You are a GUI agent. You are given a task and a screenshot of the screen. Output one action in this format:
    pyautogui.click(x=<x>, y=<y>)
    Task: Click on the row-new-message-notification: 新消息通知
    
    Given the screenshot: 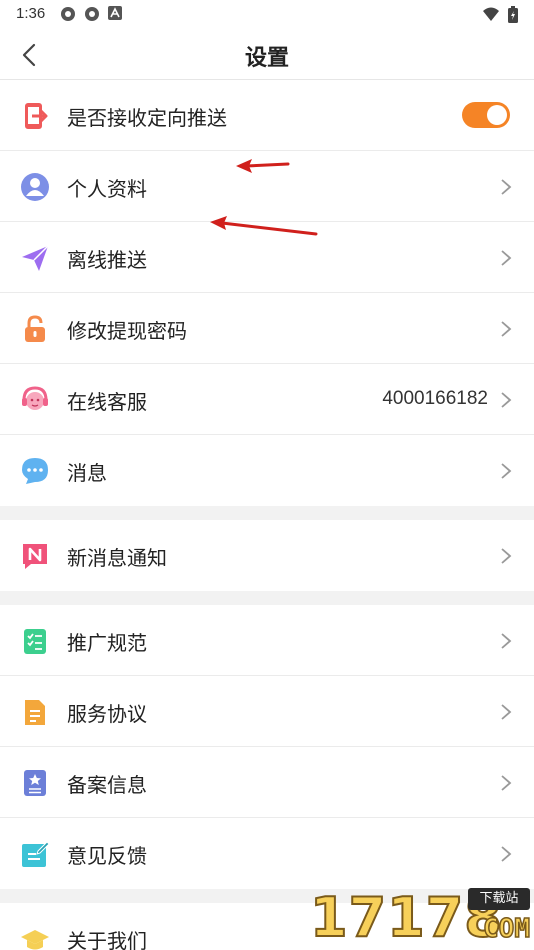 What is the action you would take?
    pyautogui.click(x=267, y=555)
    